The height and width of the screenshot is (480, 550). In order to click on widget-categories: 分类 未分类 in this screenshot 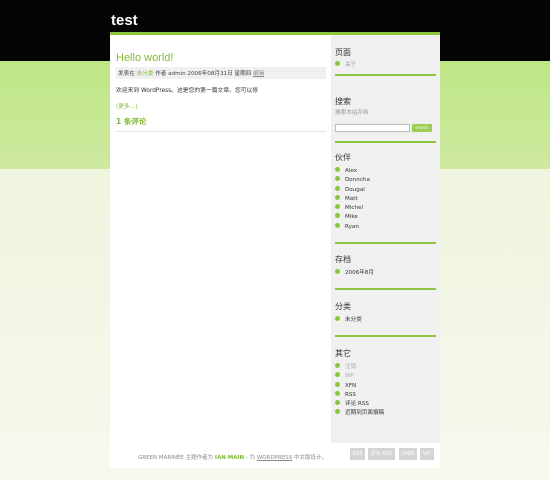, I will do `click(385, 319)`.